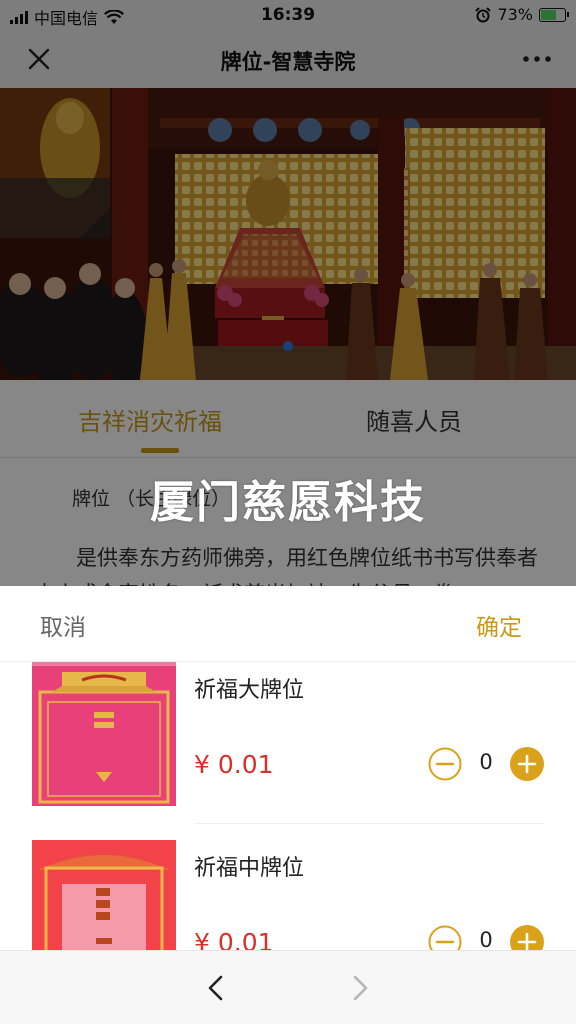 The height and width of the screenshot is (1024, 576). What do you see at coordinates (217, 988) in the screenshot?
I see `chevron-left-icon` at bounding box center [217, 988].